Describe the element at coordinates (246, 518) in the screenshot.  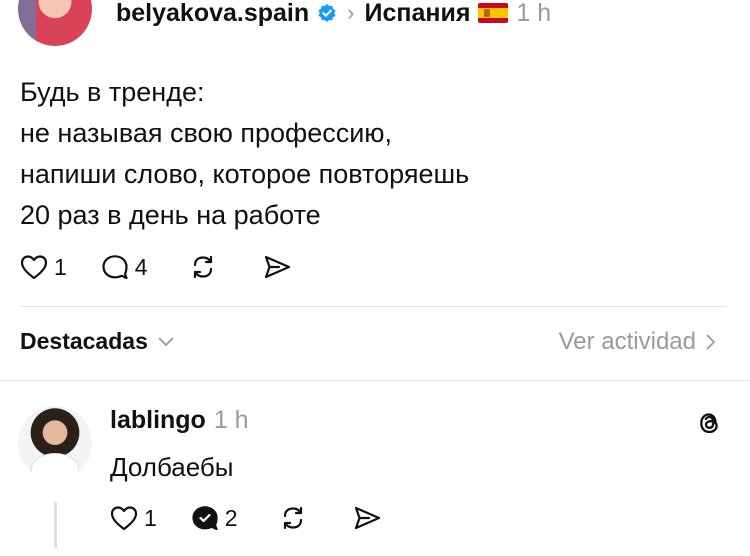
I see `reply-actions: 1 2` at that location.